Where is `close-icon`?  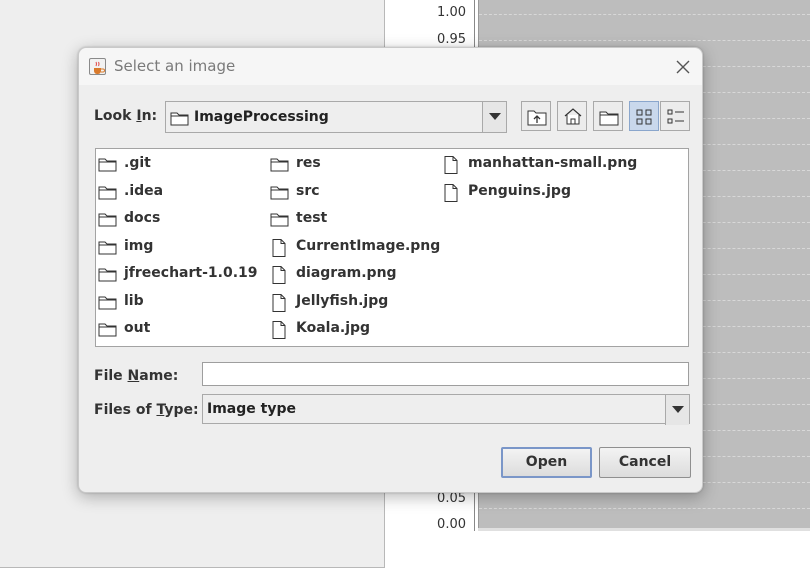
close-icon is located at coordinates (683, 67).